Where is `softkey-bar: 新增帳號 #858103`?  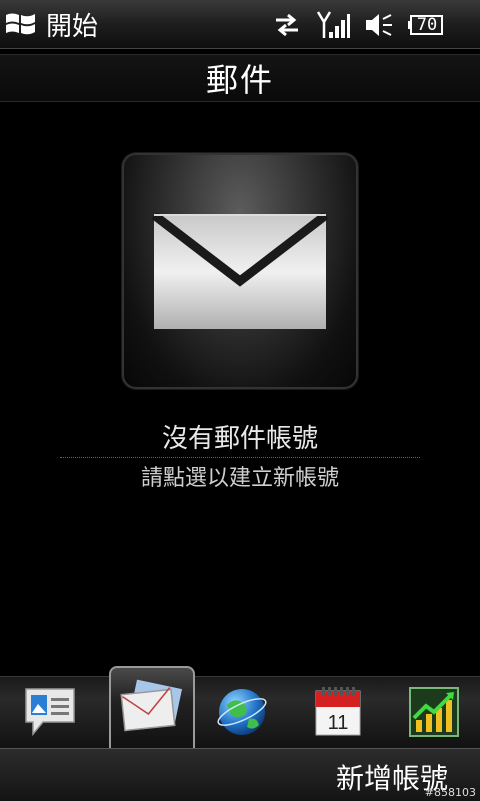
softkey-bar: 新增帳號 #858103 is located at coordinates (240, 774).